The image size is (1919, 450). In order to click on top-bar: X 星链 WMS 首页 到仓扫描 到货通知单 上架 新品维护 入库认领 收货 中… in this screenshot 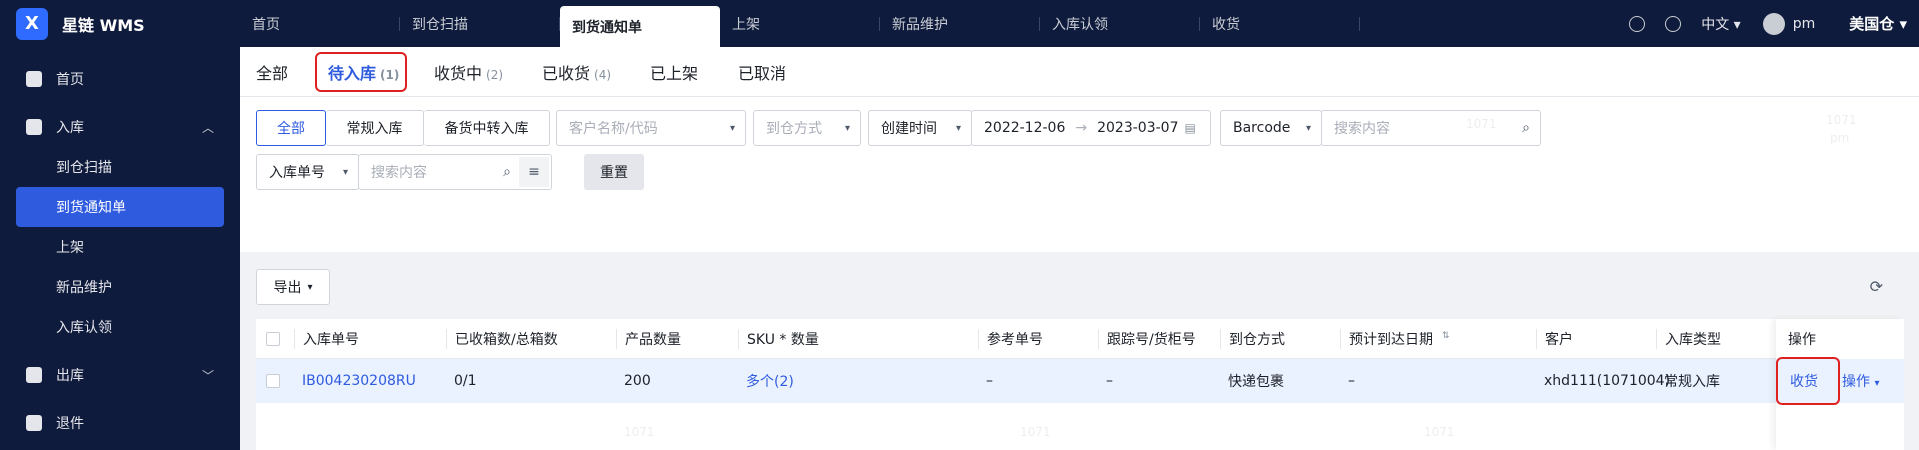, I will do `click(959, 23)`.